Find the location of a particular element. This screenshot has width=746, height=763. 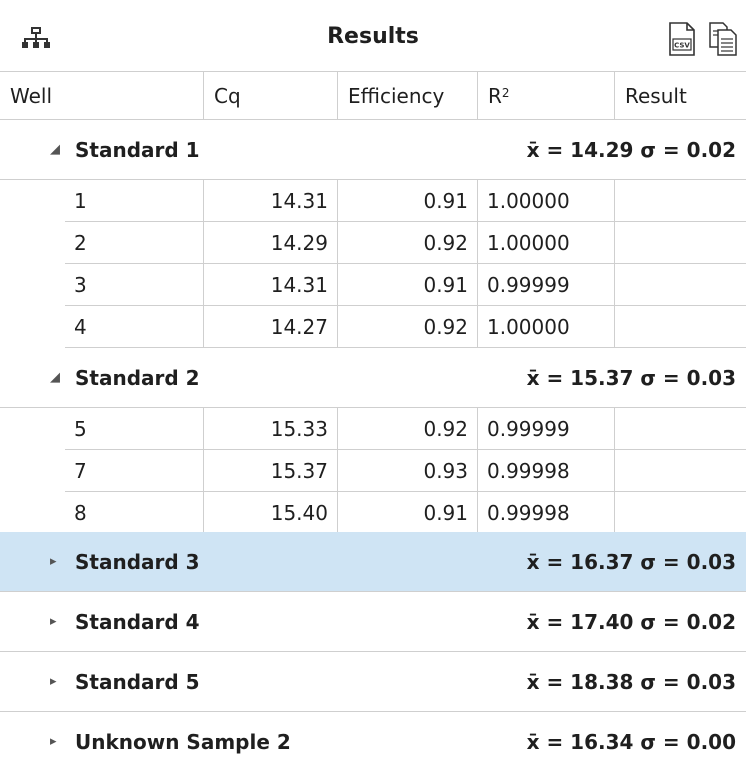

table-row: 1 14.31 0.91 1.00000 is located at coordinates (405, 201).